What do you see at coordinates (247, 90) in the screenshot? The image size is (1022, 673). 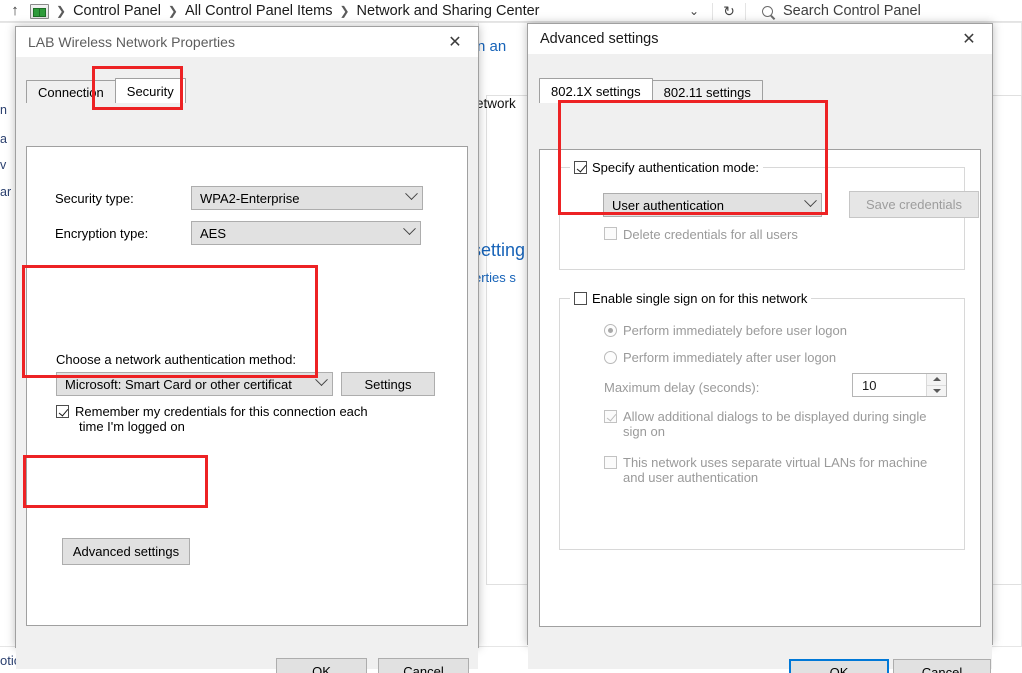 I see `tab-list: Connection Security` at bounding box center [247, 90].